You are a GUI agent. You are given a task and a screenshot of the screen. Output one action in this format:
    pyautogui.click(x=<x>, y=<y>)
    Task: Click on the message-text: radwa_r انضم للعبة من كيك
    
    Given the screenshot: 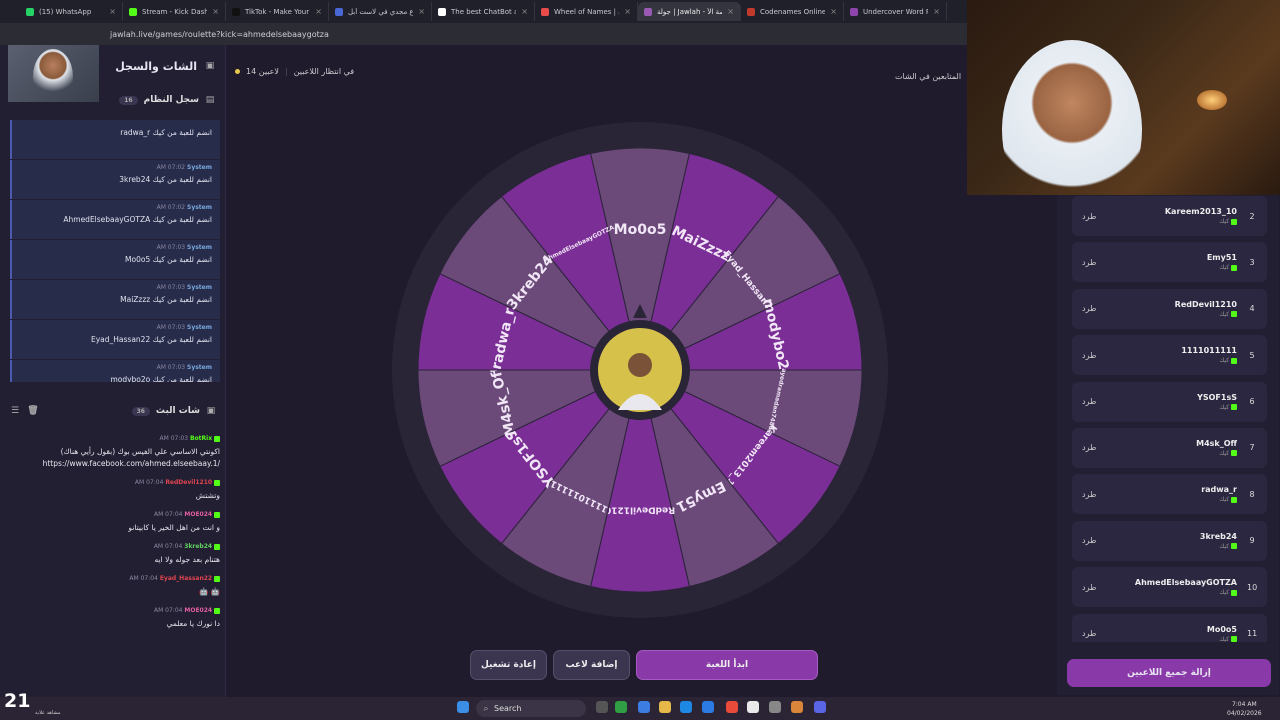 What is the action you would take?
    pyautogui.click(x=166, y=132)
    